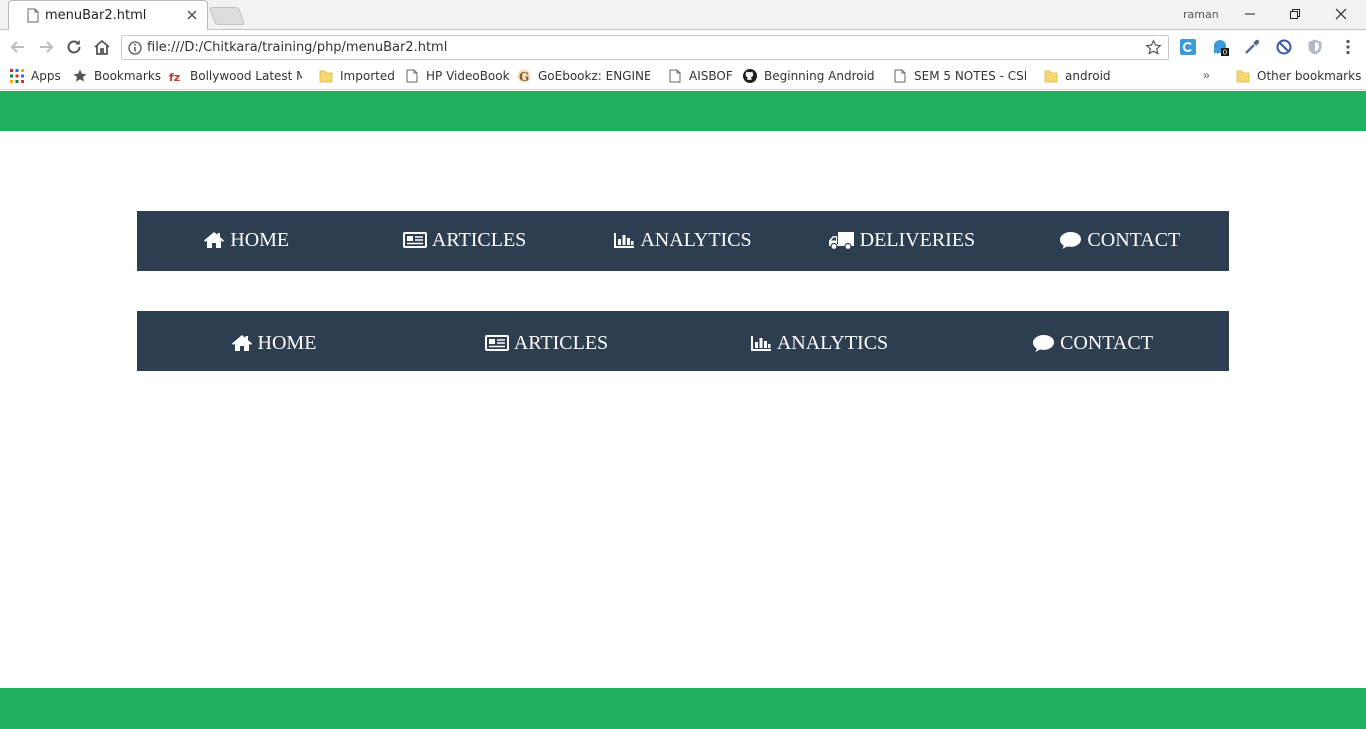 The image size is (1366, 729). I want to click on menu1-item-deliveries: DELIVERIES, so click(901, 241).